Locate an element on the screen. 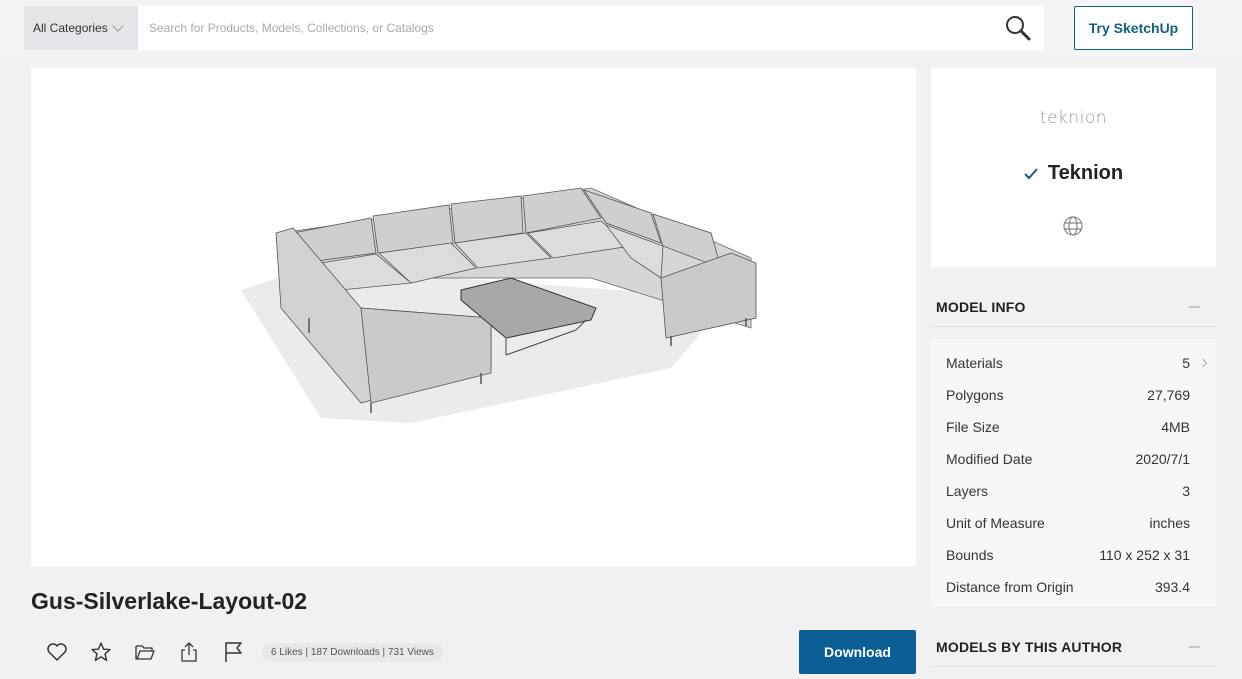 The width and height of the screenshot is (1242, 679). info-value: 2020/7/1 is located at coordinates (1163, 459).